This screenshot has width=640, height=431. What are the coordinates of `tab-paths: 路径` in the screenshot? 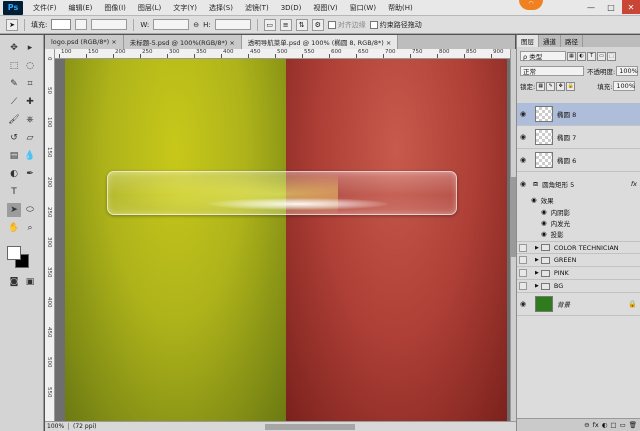 It's located at (572, 41).